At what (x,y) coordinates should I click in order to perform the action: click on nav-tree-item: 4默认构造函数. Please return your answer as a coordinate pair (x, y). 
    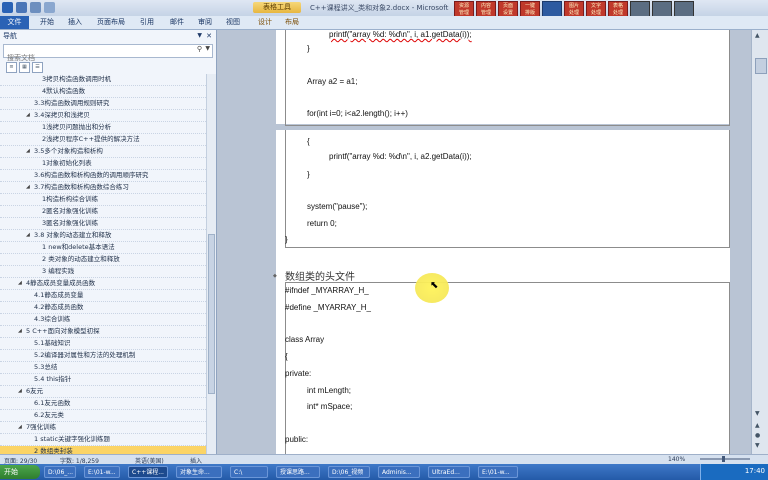
    Looking at the image, I should click on (103, 92).